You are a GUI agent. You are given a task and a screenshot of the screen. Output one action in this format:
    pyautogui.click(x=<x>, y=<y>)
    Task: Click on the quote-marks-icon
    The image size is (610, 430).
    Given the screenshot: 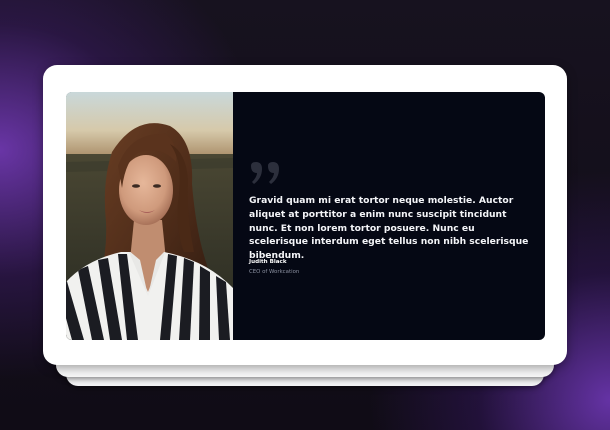 What is the action you would take?
    pyautogui.click(x=265, y=173)
    